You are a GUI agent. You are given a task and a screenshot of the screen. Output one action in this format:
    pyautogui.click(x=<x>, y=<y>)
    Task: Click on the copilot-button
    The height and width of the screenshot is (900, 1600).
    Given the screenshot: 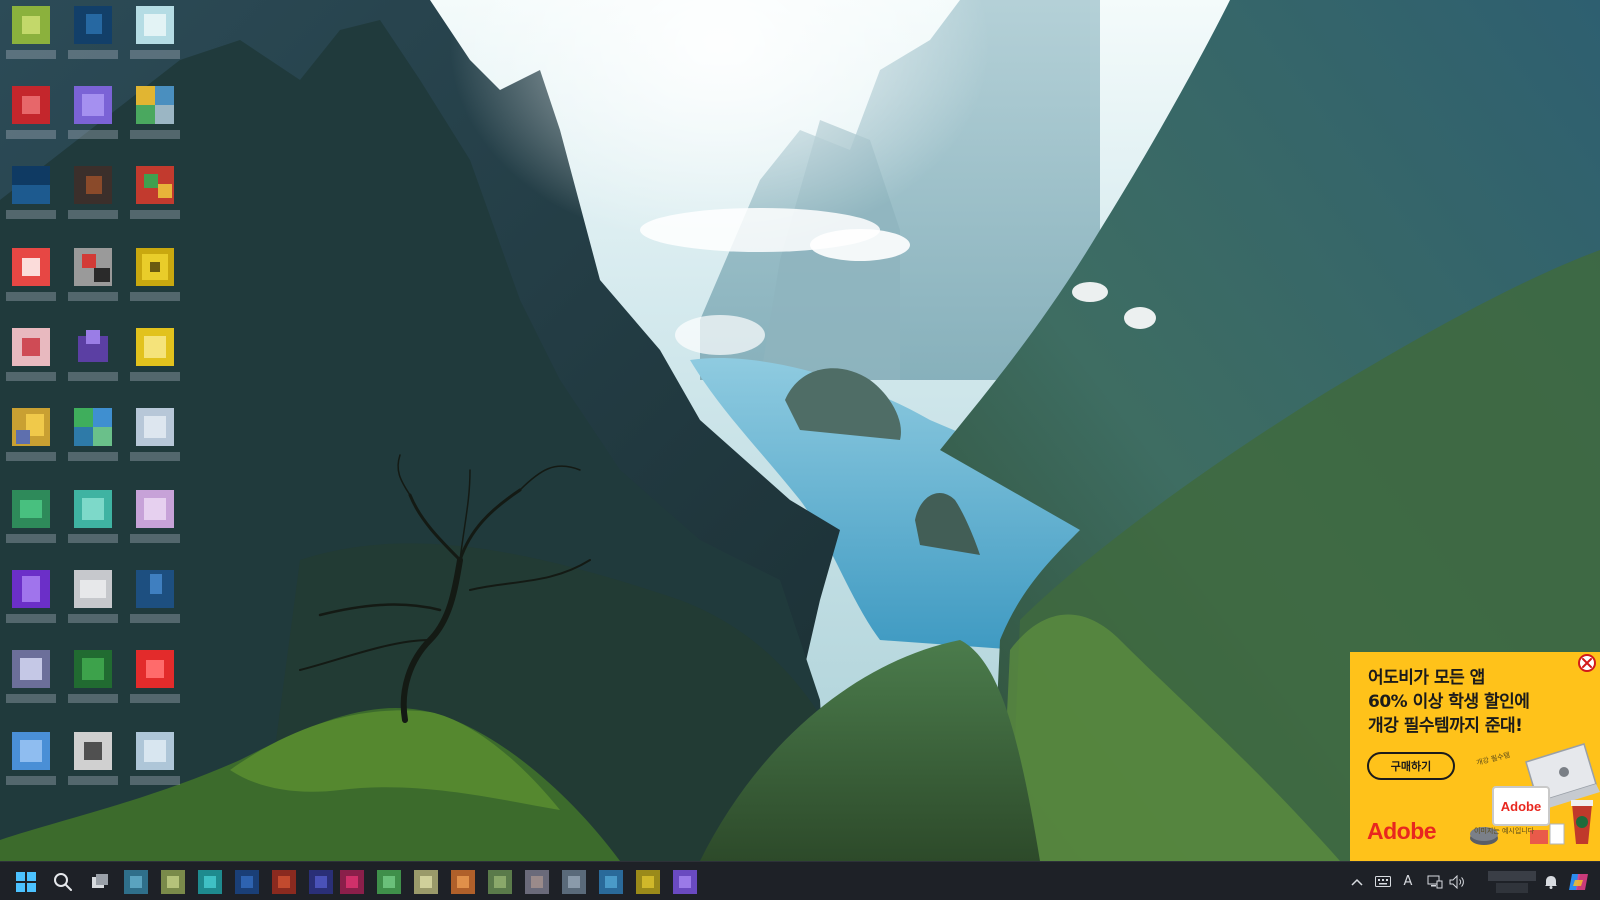 What is the action you would take?
    pyautogui.click(x=1579, y=881)
    